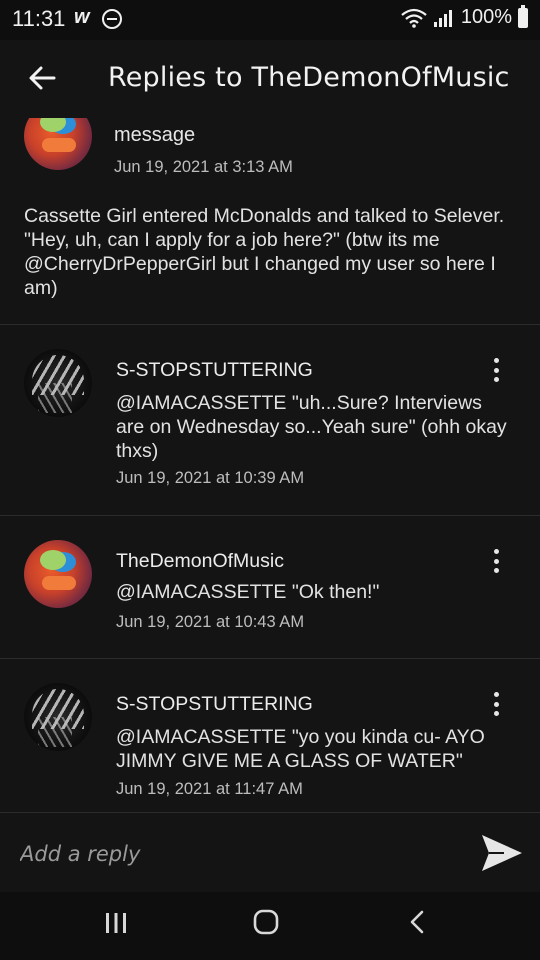  I want to click on do-not-disturb-icon, so click(112, 19).